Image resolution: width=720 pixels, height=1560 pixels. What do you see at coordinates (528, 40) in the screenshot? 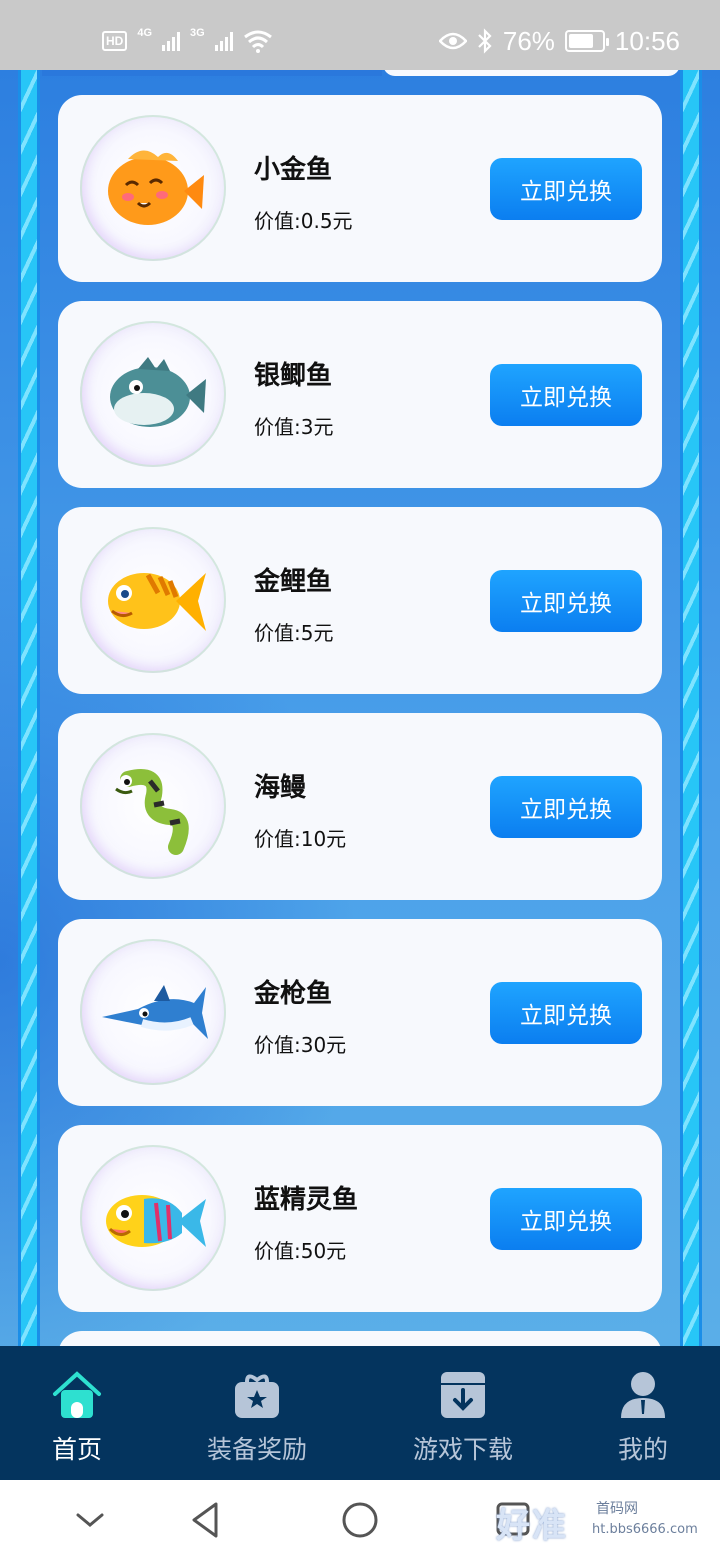
I see `battery-percent: 76%` at bounding box center [528, 40].